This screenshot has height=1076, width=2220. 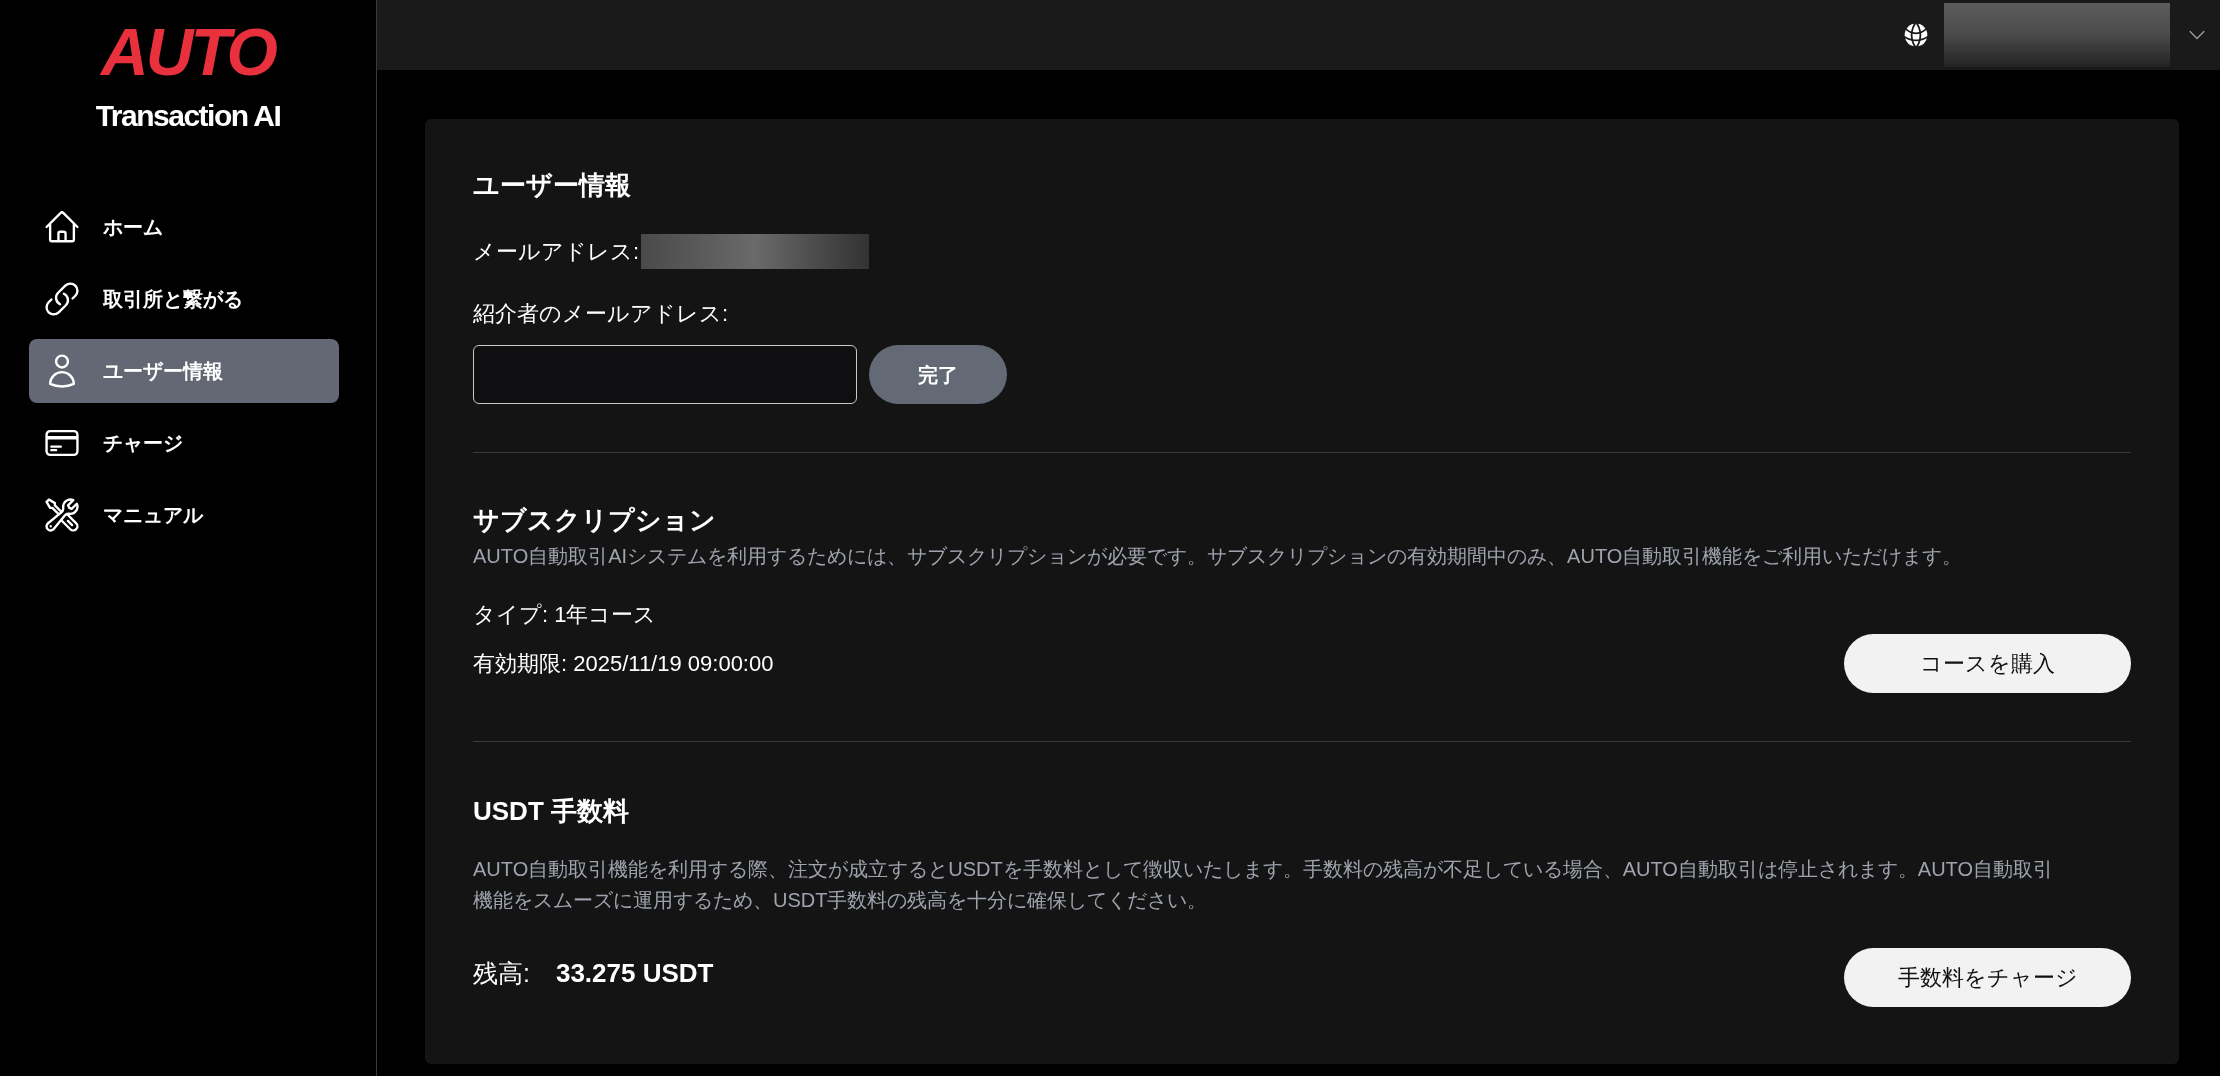 What do you see at coordinates (184, 299) in the screenshot?
I see `sidebar-item: 取引所と繋がる` at bounding box center [184, 299].